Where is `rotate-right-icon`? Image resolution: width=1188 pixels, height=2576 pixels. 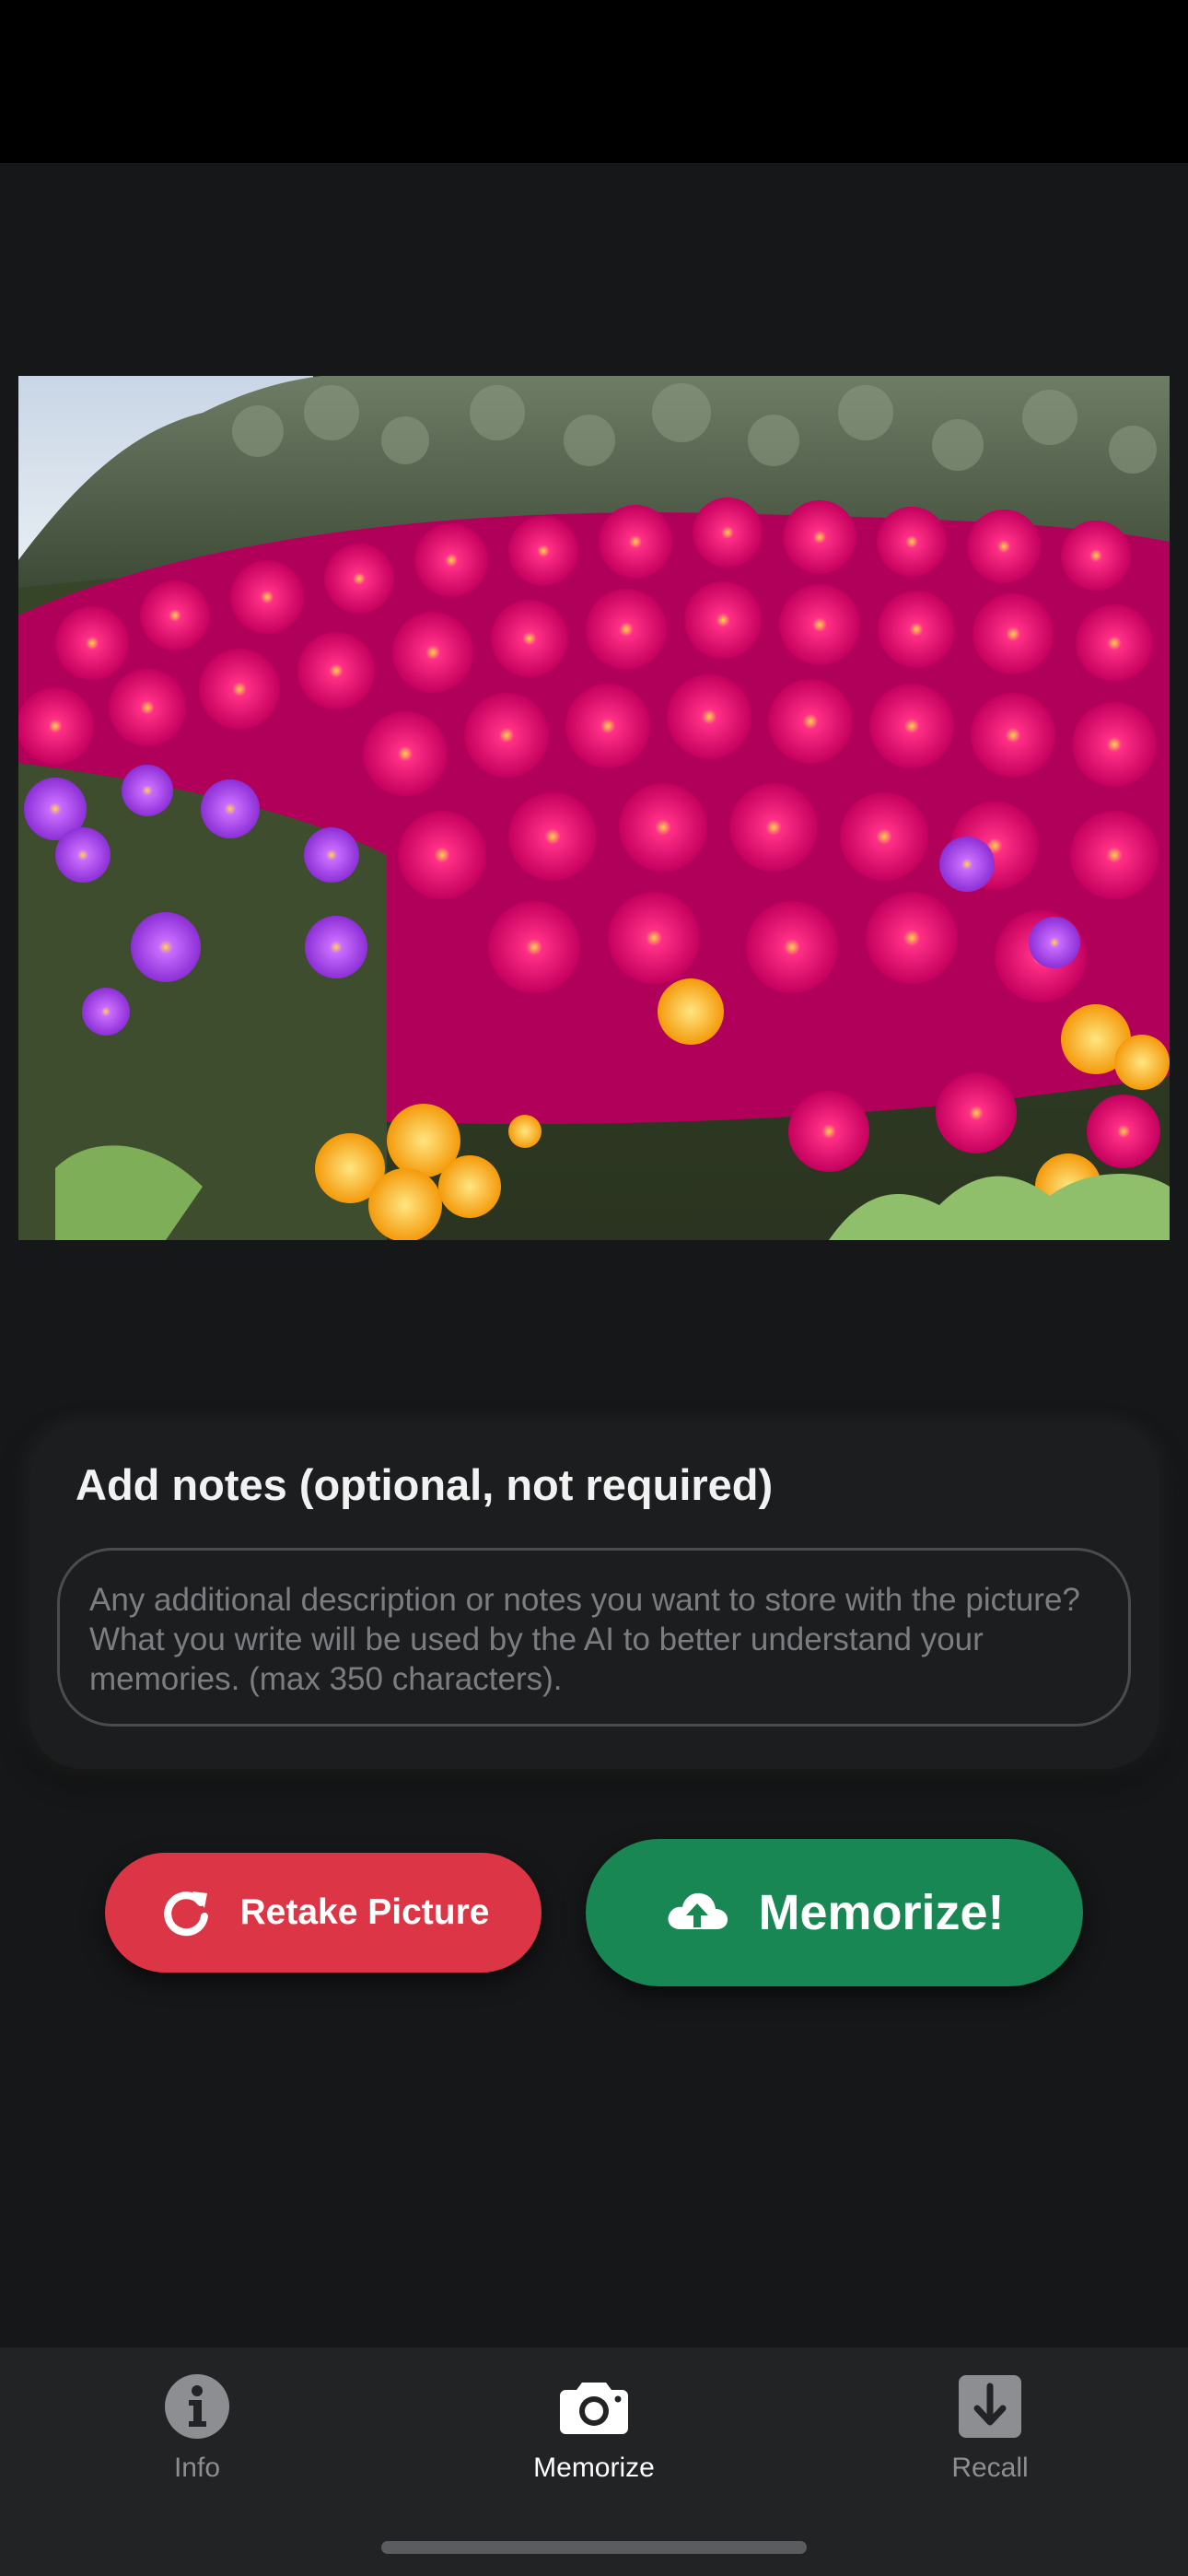
rotate-right-icon is located at coordinates (186, 1913).